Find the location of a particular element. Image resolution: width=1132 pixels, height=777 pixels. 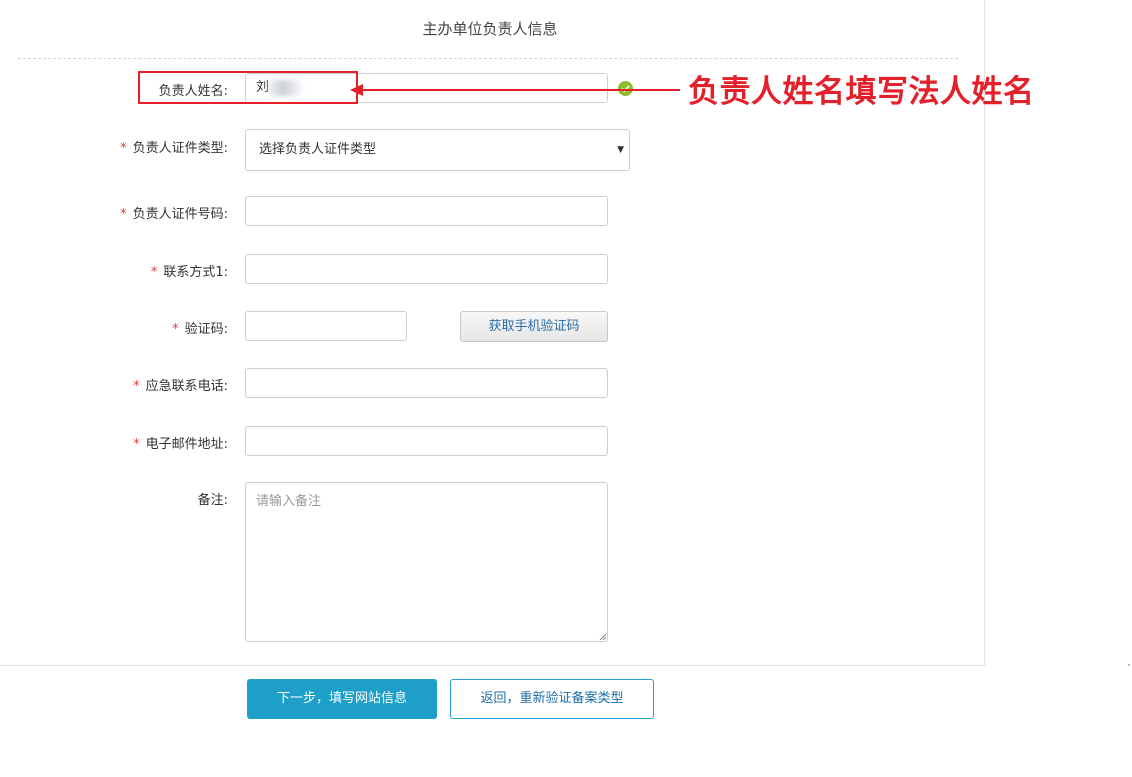

emergency-phone-input is located at coordinates (426, 383).